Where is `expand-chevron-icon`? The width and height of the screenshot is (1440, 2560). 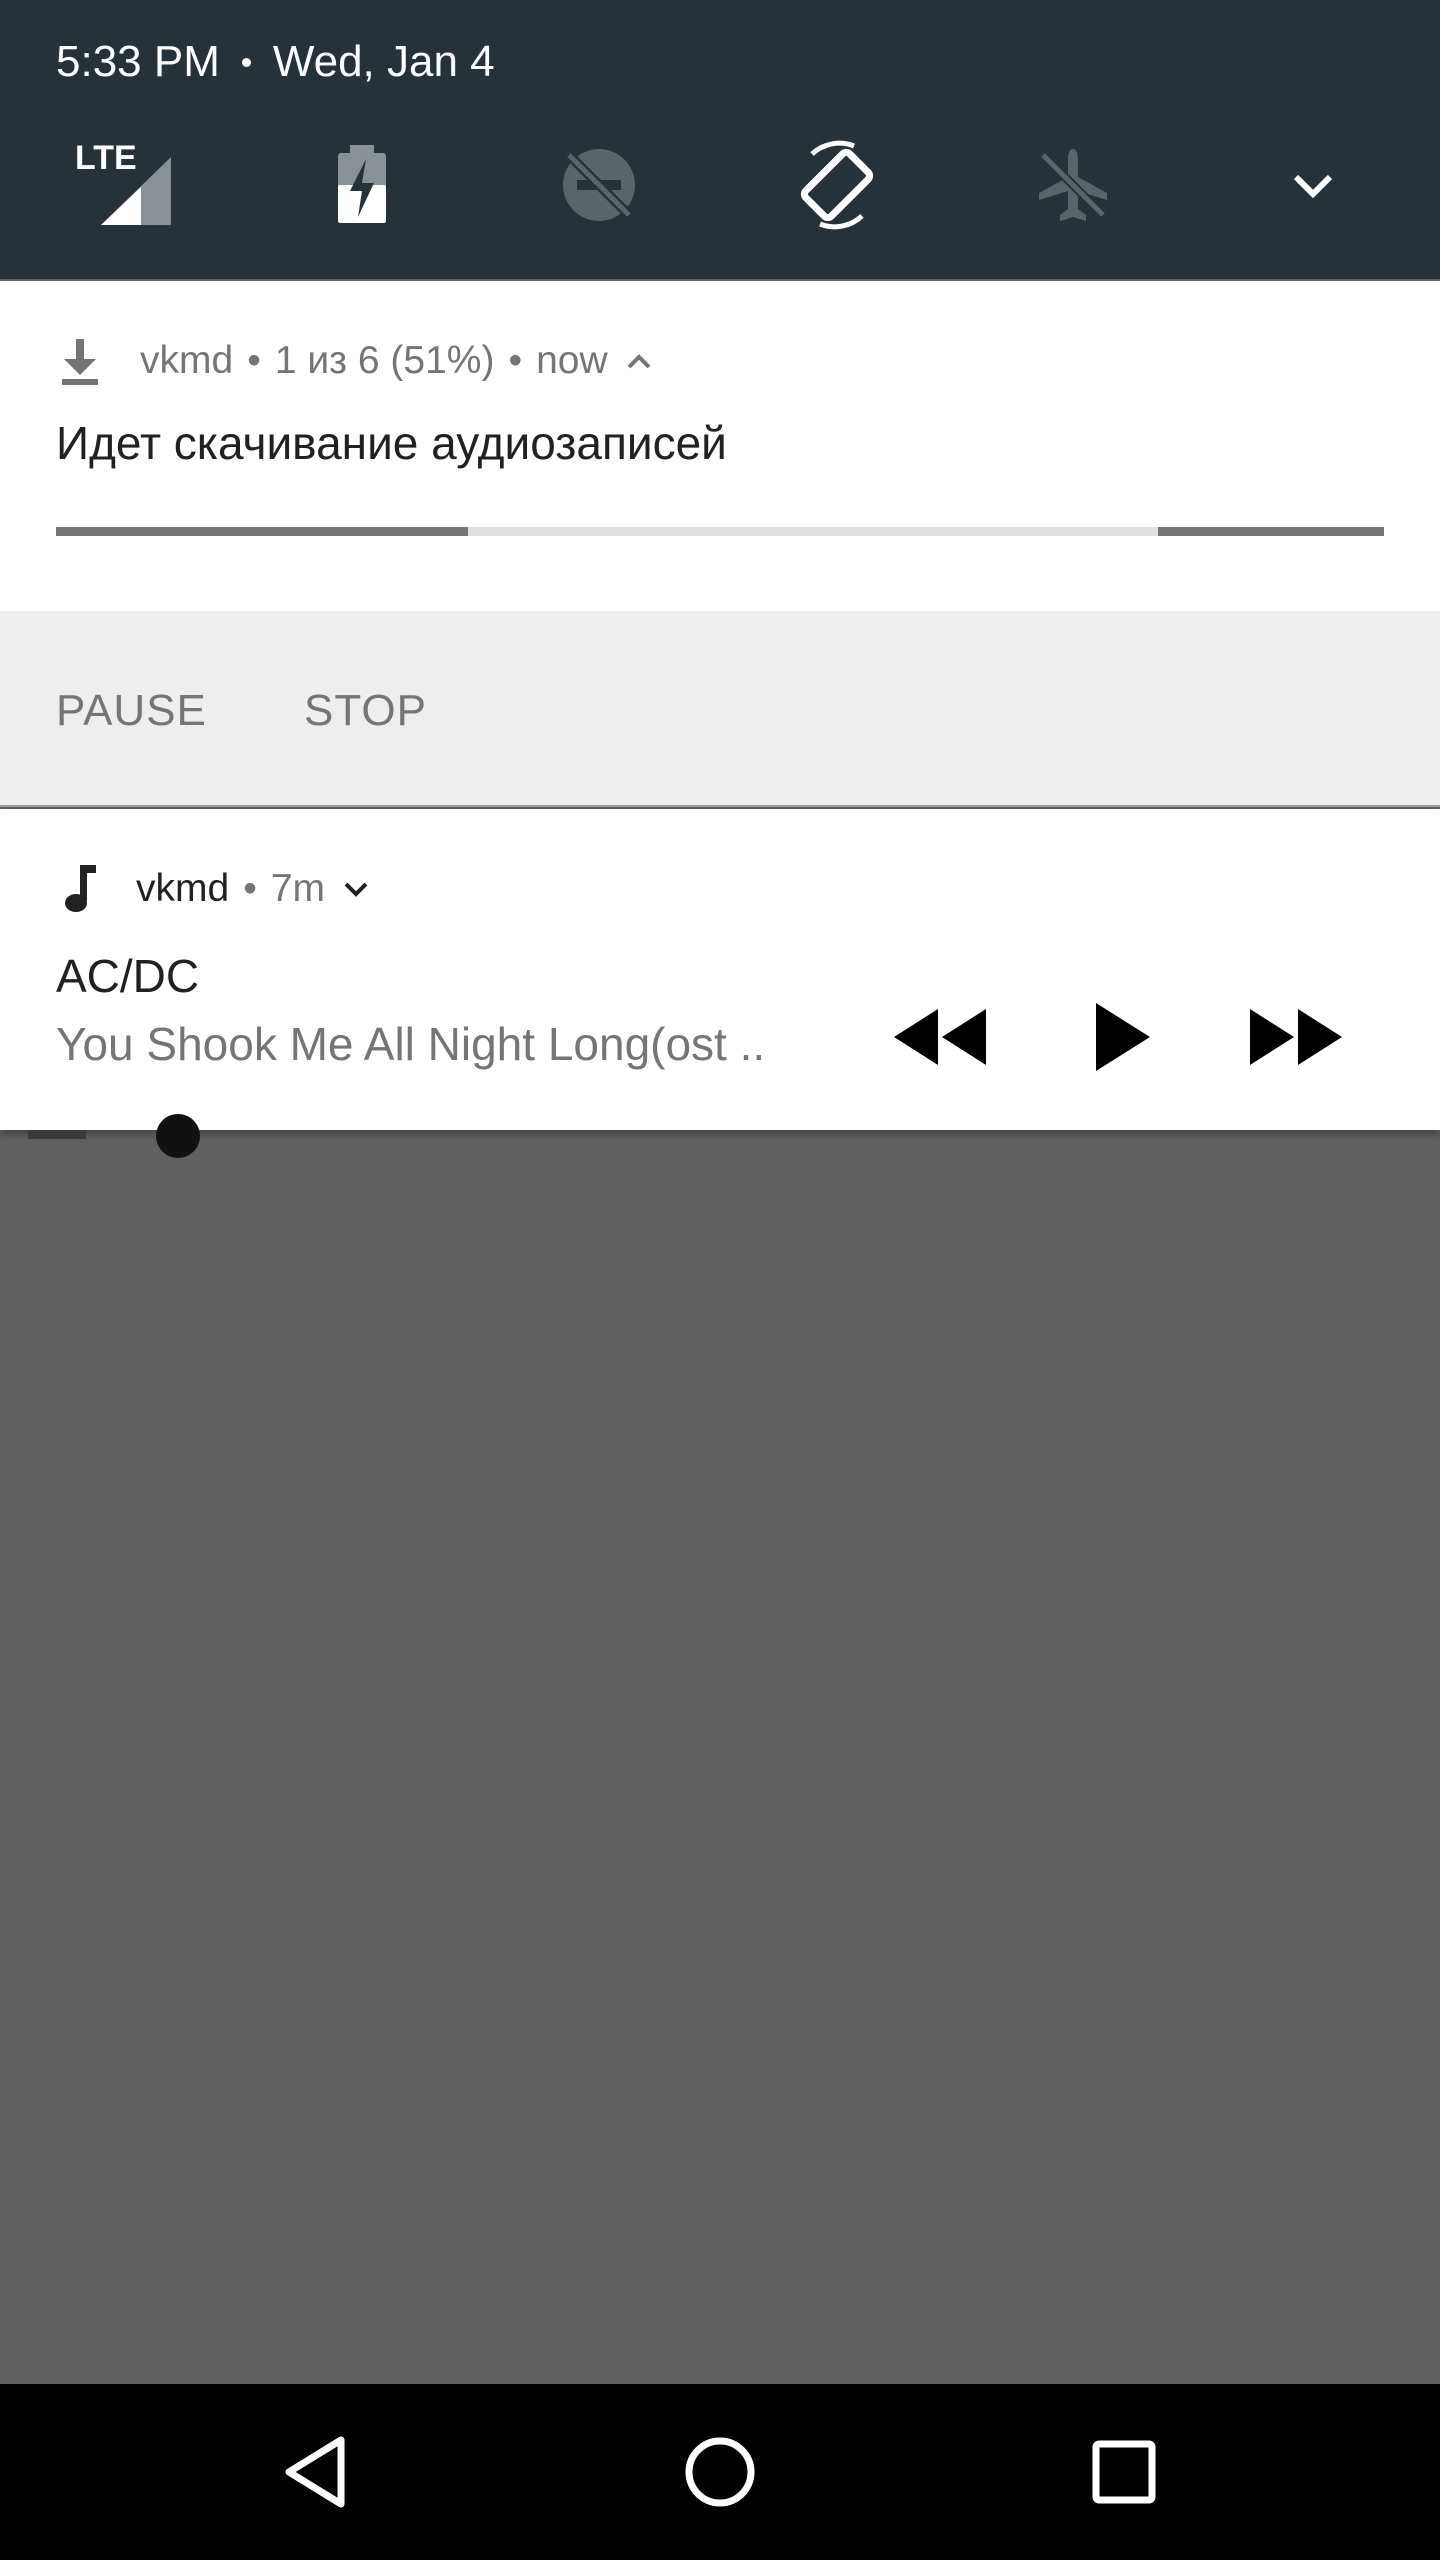
expand-chevron-icon is located at coordinates (1313, 185).